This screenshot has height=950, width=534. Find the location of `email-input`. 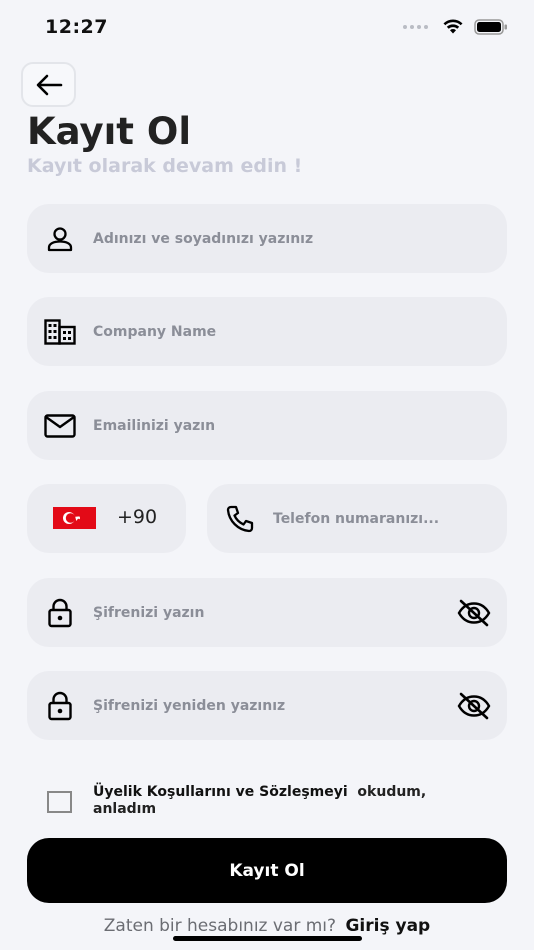

email-input is located at coordinates (270, 425).